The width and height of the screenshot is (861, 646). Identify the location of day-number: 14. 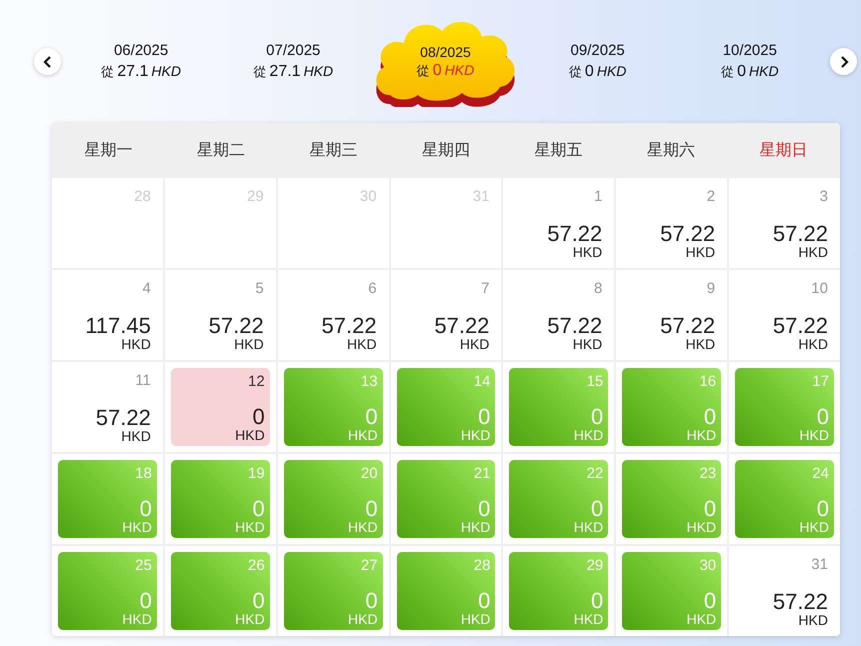
(482, 381).